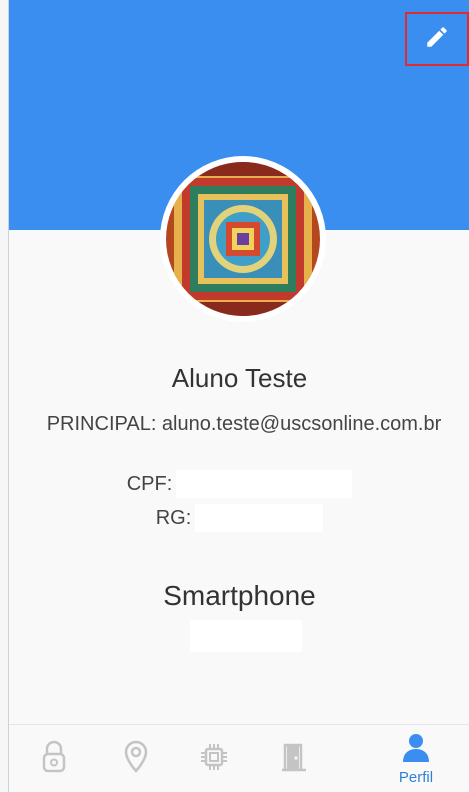  Describe the element at coordinates (264, 484) in the screenshot. I see `cpf-value-redacted` at that location.